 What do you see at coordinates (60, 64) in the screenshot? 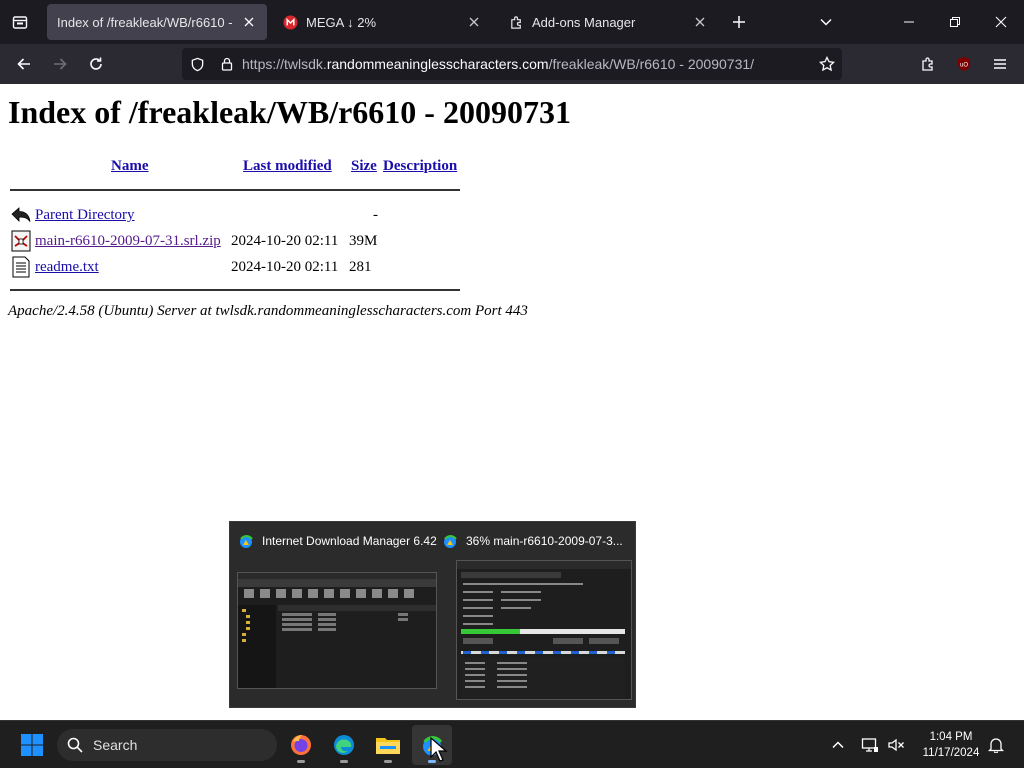
I see `forward-button` at bounding box center [60, 64].